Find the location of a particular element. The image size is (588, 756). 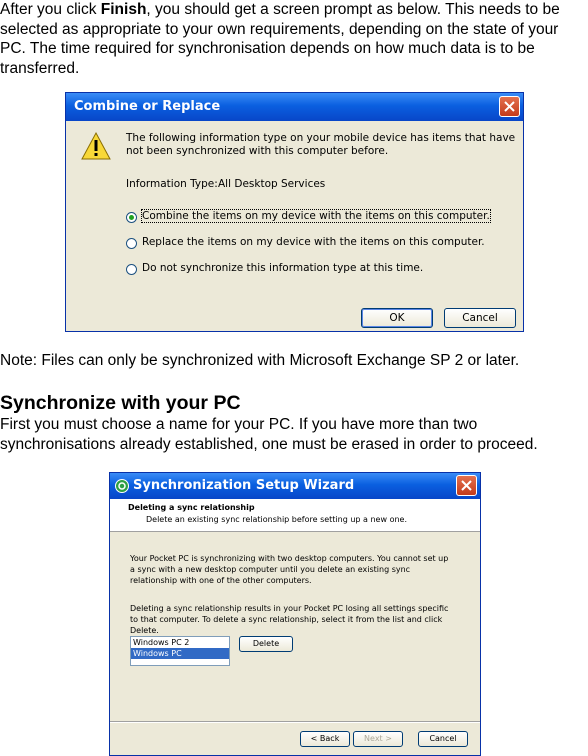

radio-do-not-sync is located at coordinates (131, 269).